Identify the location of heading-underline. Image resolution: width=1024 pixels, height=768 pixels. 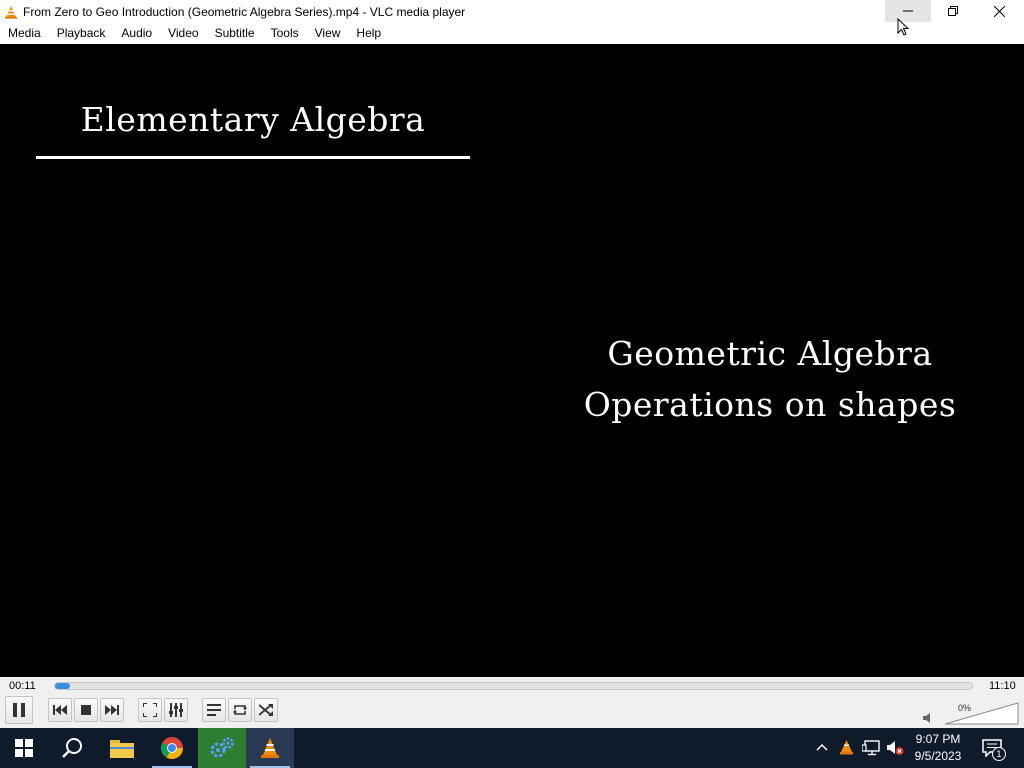
(253, 157).